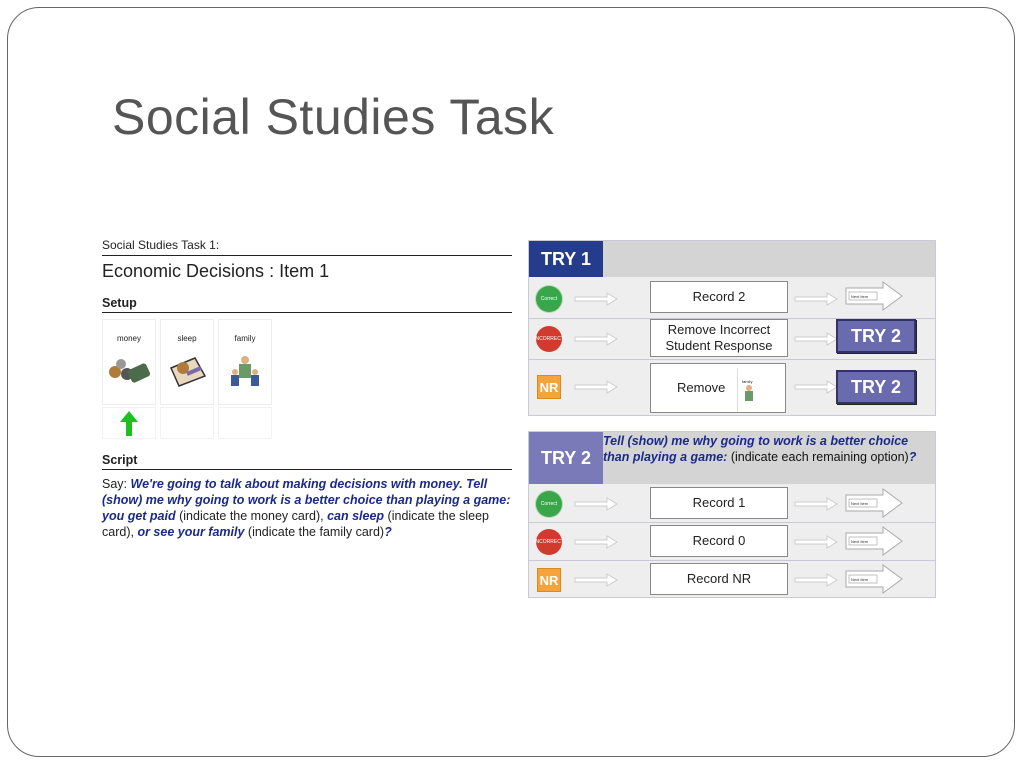 This screenshot has height=768, width=1024. I want to click on try2-row-incorrect: INCORRECT Record 0 Next Item, so click(732, 542).